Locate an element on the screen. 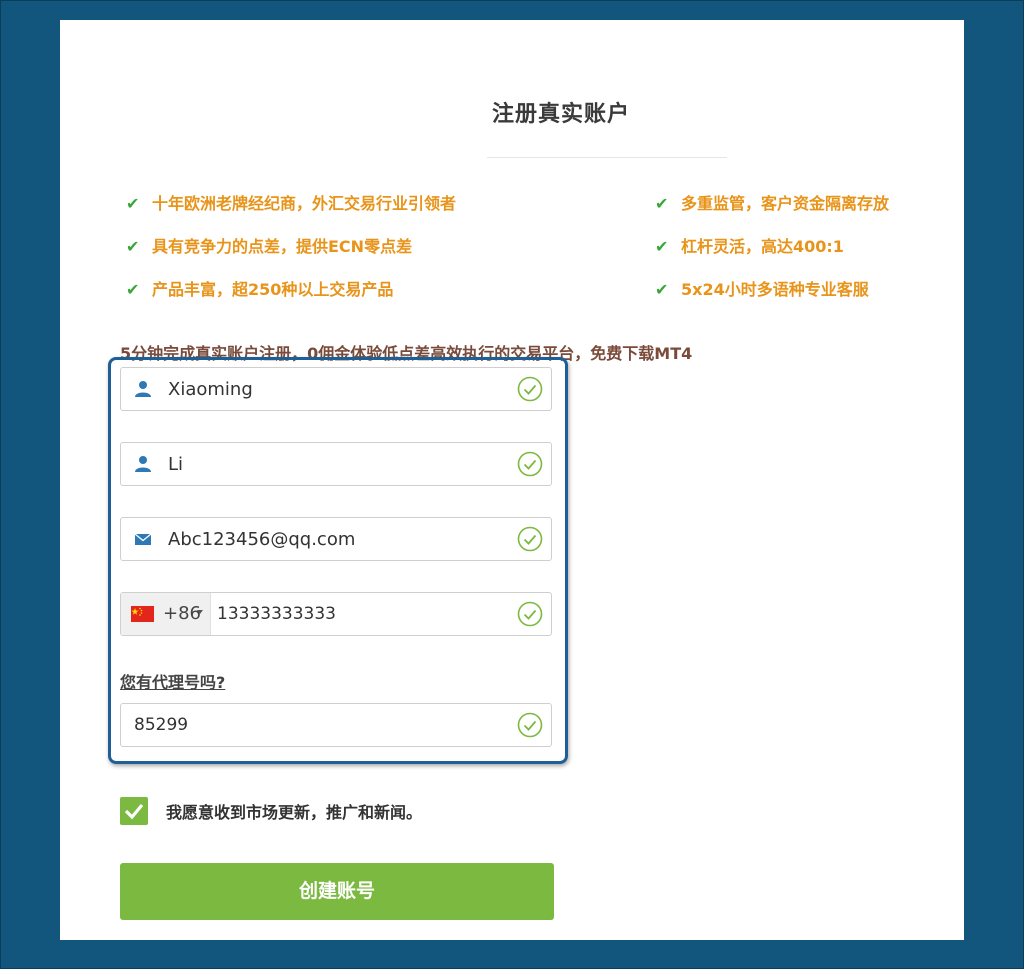  create-account-button: 创建账号 is located at coordinates (337, 891).